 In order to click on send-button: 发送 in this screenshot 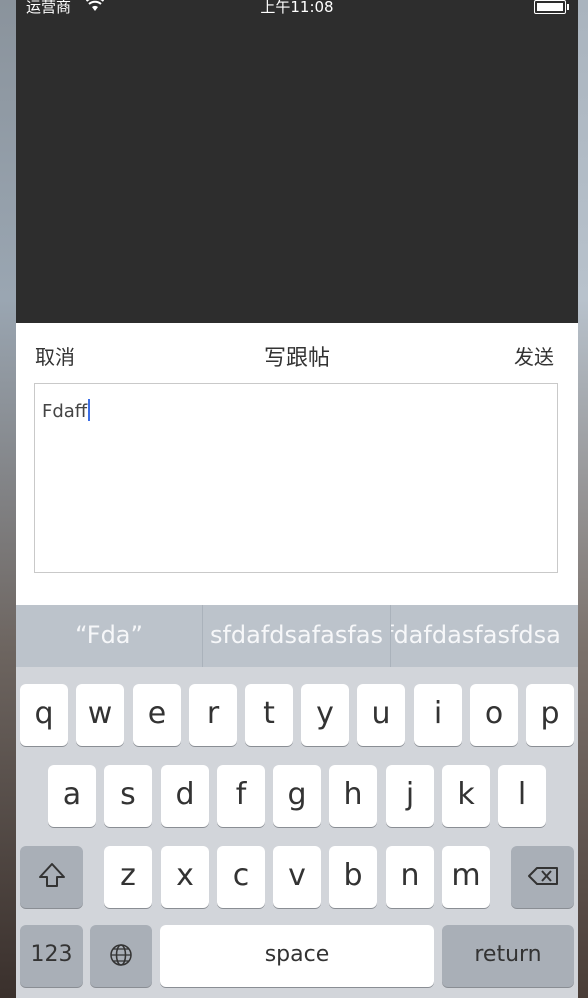, I will do `click(534, 355)`.